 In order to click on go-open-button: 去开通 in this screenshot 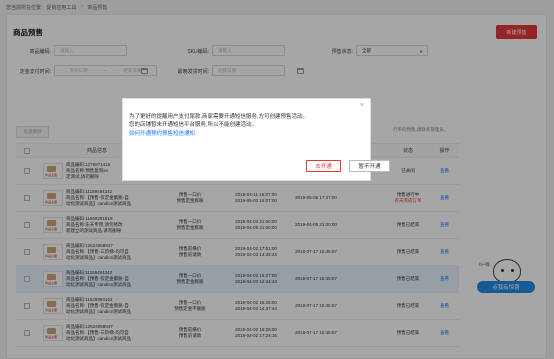, I will do `click(323, 166)`.